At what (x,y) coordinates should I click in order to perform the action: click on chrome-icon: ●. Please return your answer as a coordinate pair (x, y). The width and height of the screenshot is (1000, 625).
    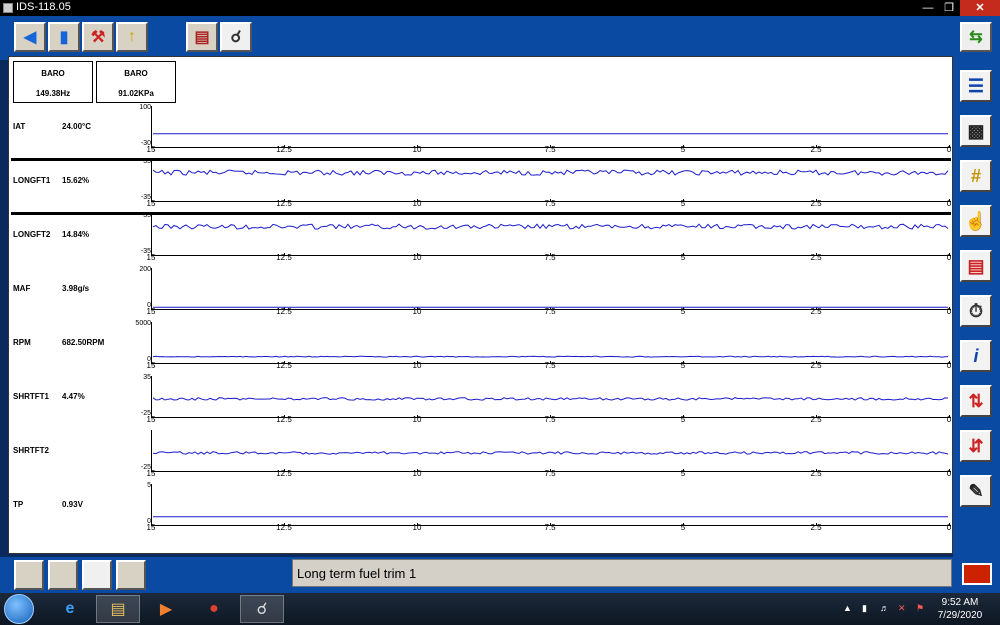
    Looking at the image, I should click on (214, 609).